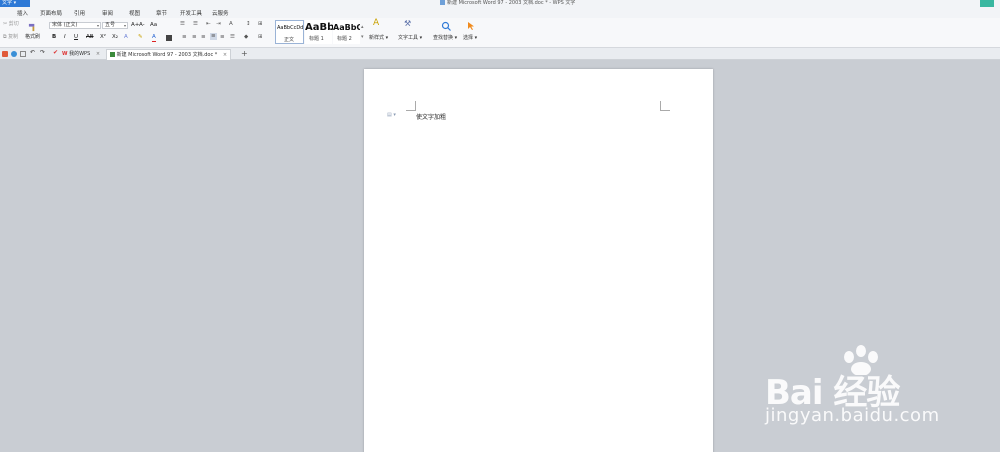  What do you see at coordinates (431, 116) in the screenshot?
I see `document-body-text: 使文字加粗` at bounding box center [431, 116].